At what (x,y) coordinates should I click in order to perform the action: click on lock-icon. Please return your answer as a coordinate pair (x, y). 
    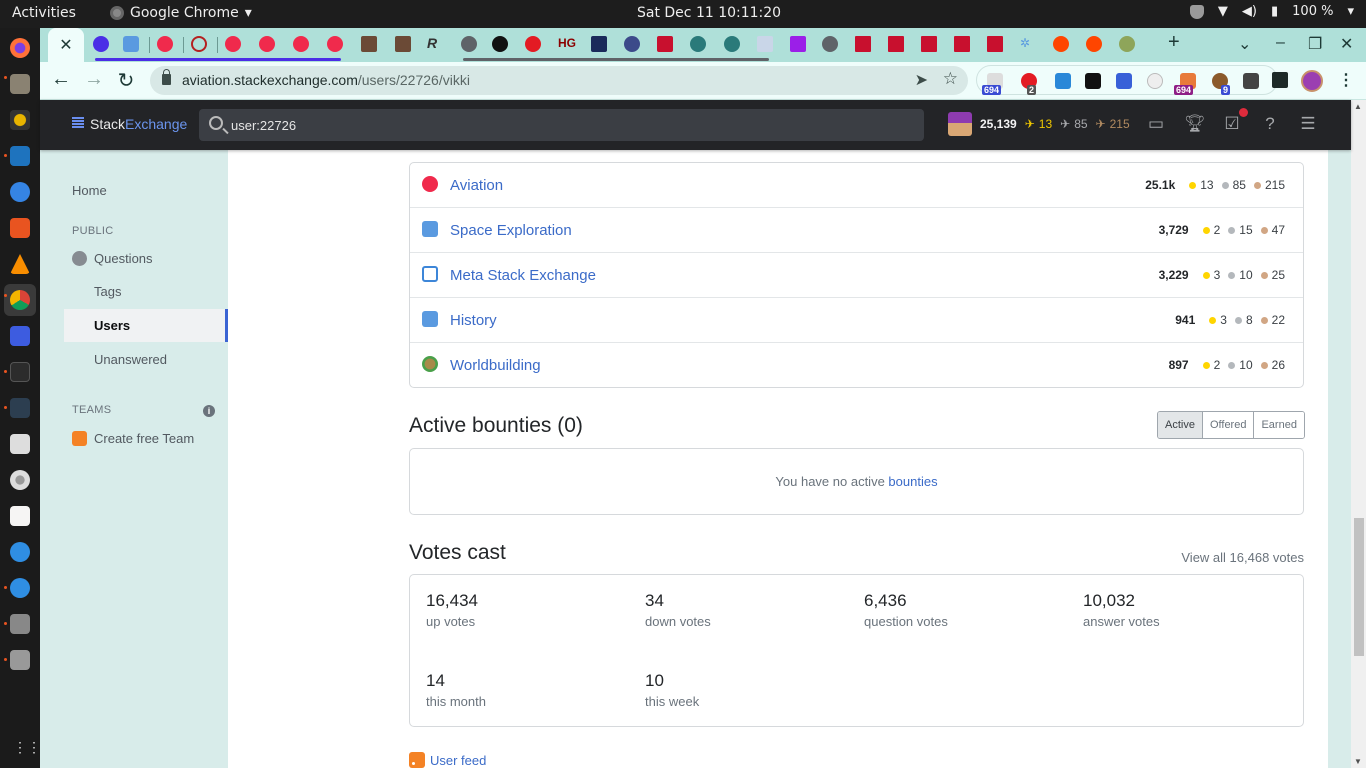
    Looking at the image, I should click on (166, 77).